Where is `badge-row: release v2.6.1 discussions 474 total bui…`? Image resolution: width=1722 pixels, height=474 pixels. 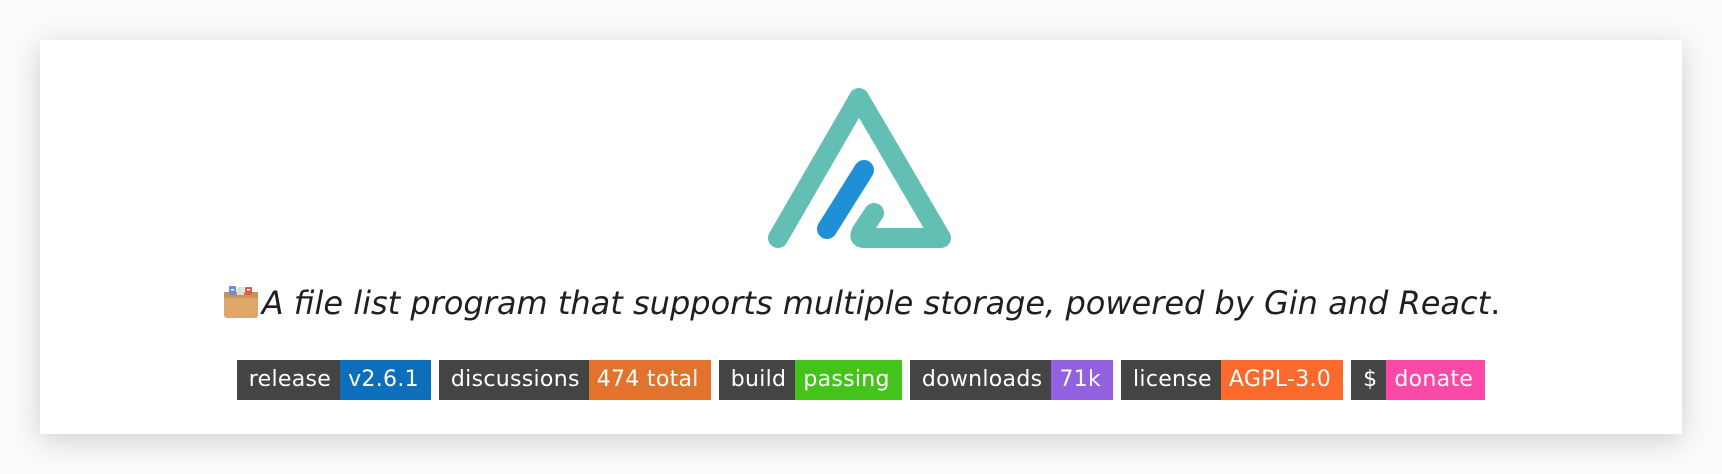
badge-row: release v2.6.1 discussions 474 total bui… is located at coordinates (861, 380).